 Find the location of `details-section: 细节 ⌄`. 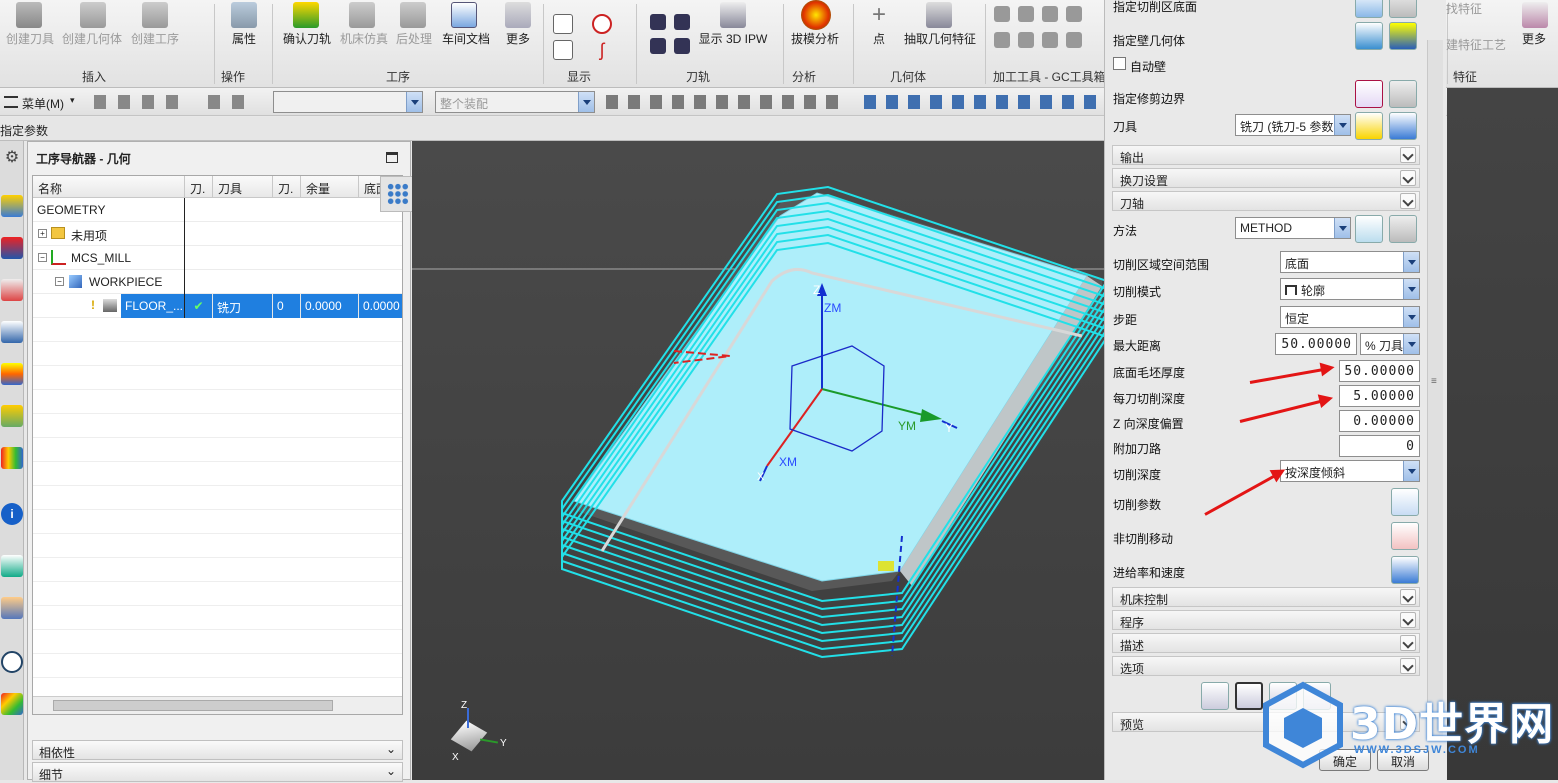

details-section: 细节 ⌄ is located at coordinates (217, 772).